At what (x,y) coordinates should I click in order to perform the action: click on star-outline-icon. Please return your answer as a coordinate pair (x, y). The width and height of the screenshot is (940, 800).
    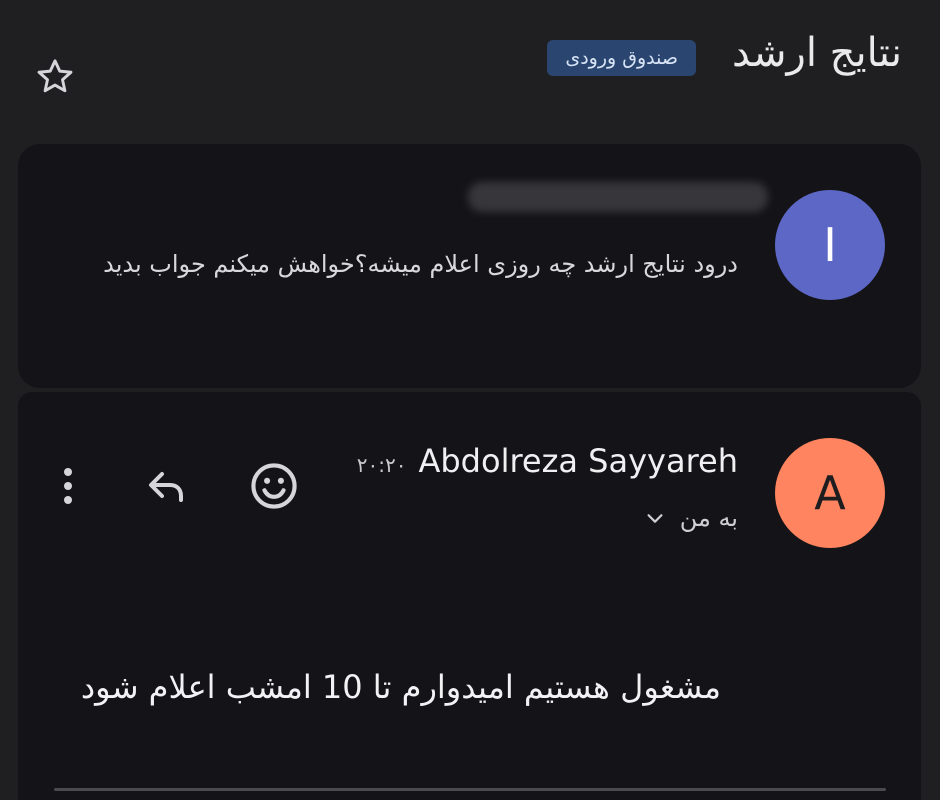
    Looking at the image, I should click on (55, 76).